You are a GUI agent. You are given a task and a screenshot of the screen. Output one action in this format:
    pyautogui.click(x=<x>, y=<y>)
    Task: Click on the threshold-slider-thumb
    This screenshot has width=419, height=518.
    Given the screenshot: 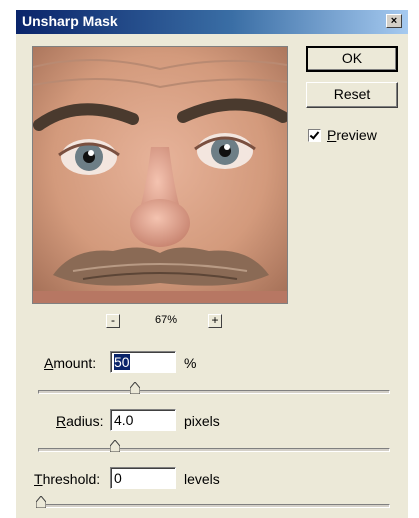 What is the action you would take?
    pyautogui.click(x=41, y=502)
    